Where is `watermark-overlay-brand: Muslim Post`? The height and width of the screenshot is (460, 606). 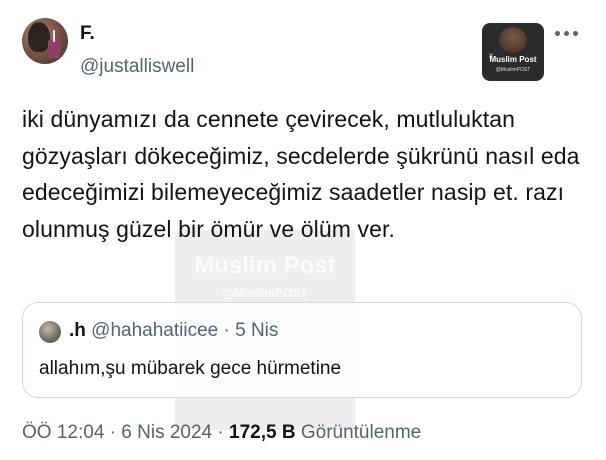 watermark-overlay-brand: Muslim Post is located at coordinates (265, 265).